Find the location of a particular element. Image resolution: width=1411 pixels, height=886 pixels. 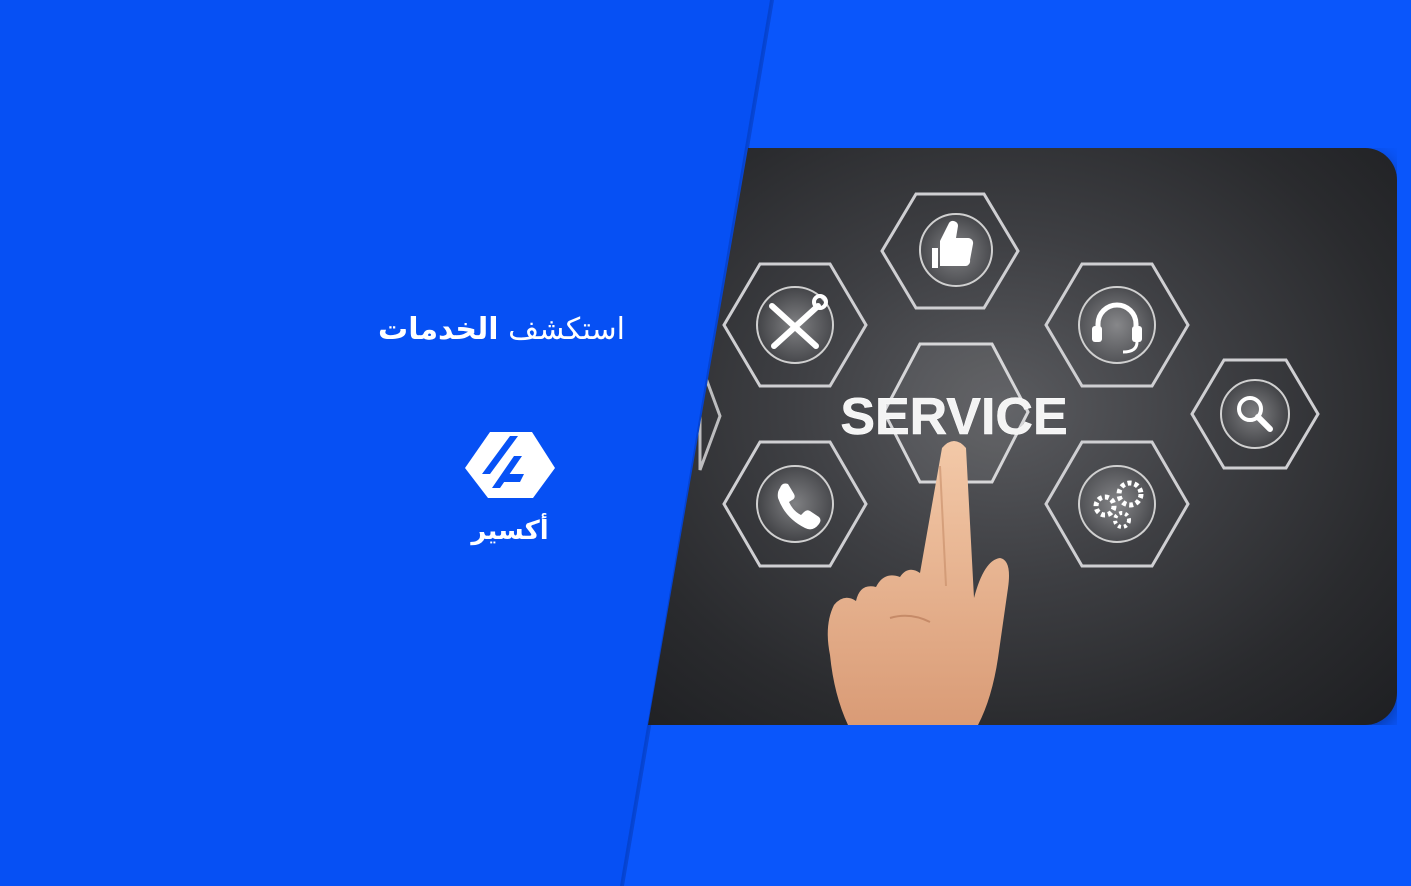

thumbs-up-icon is located at coordinates (950, 251).